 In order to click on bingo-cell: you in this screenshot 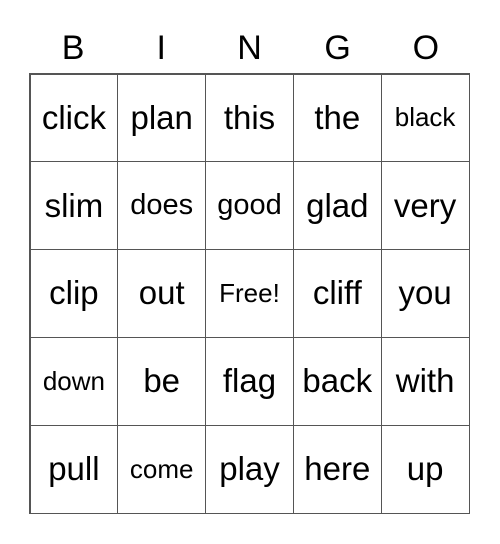, I will do `click(425, 293)`.